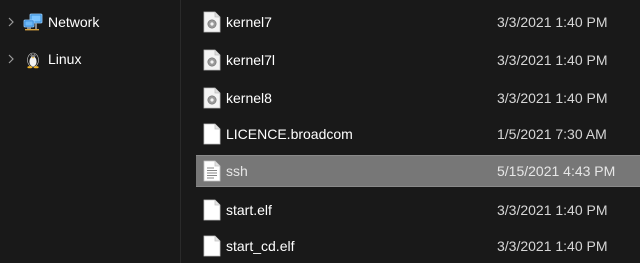 This screenshot has width=640, height=263. Describe the element at coordinates (410, 210) in the screenshot. I see `file-row-start-elf: start.elf 3/3/2021 1:40 PM` at that location.